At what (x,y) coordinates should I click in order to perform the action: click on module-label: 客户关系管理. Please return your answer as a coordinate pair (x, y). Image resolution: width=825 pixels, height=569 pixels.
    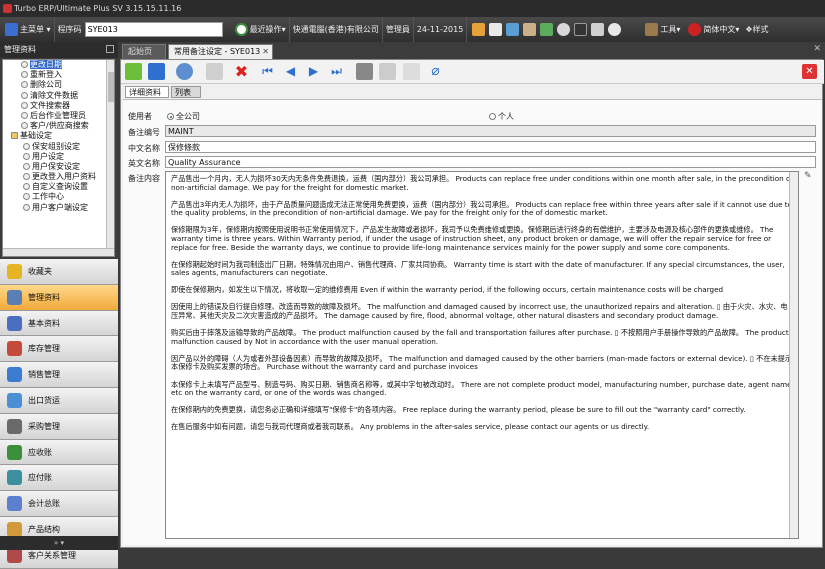
    Looking at the image, I should click on (52, 555).